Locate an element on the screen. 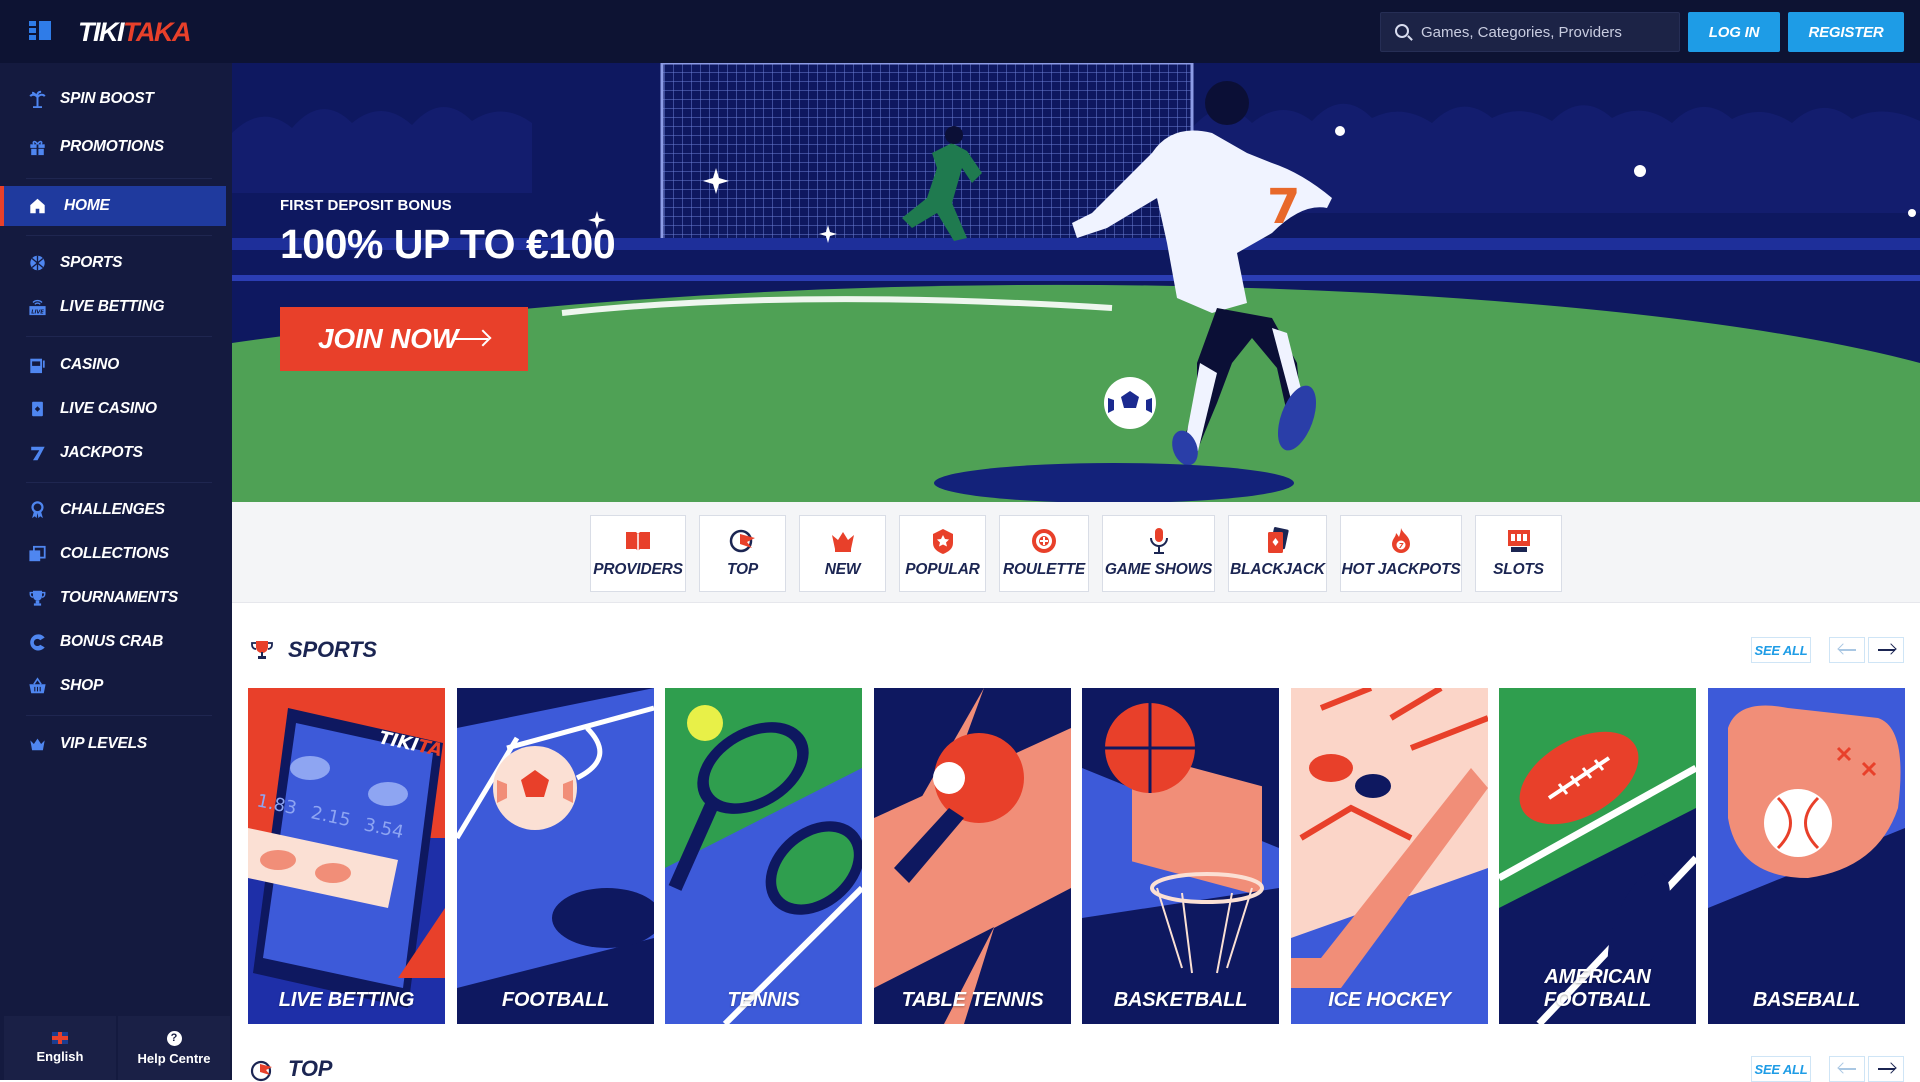 The image size is (1920, 1082). slot-machine-icon is located at coordinates (37, 366).